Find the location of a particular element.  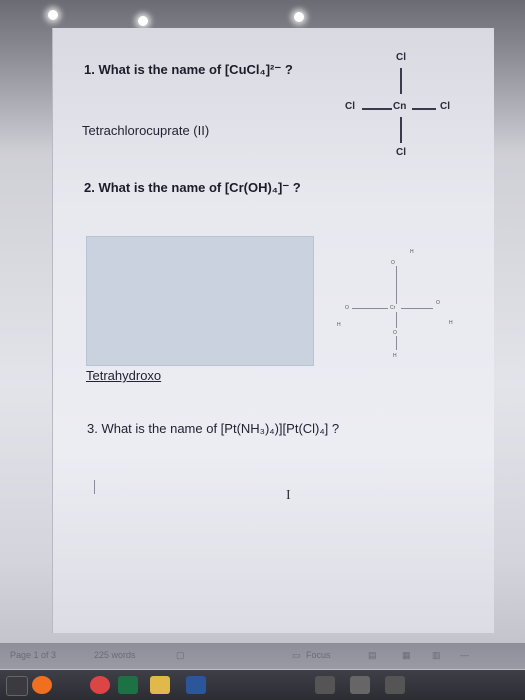

search-icon is located at coordinates (42, 685).